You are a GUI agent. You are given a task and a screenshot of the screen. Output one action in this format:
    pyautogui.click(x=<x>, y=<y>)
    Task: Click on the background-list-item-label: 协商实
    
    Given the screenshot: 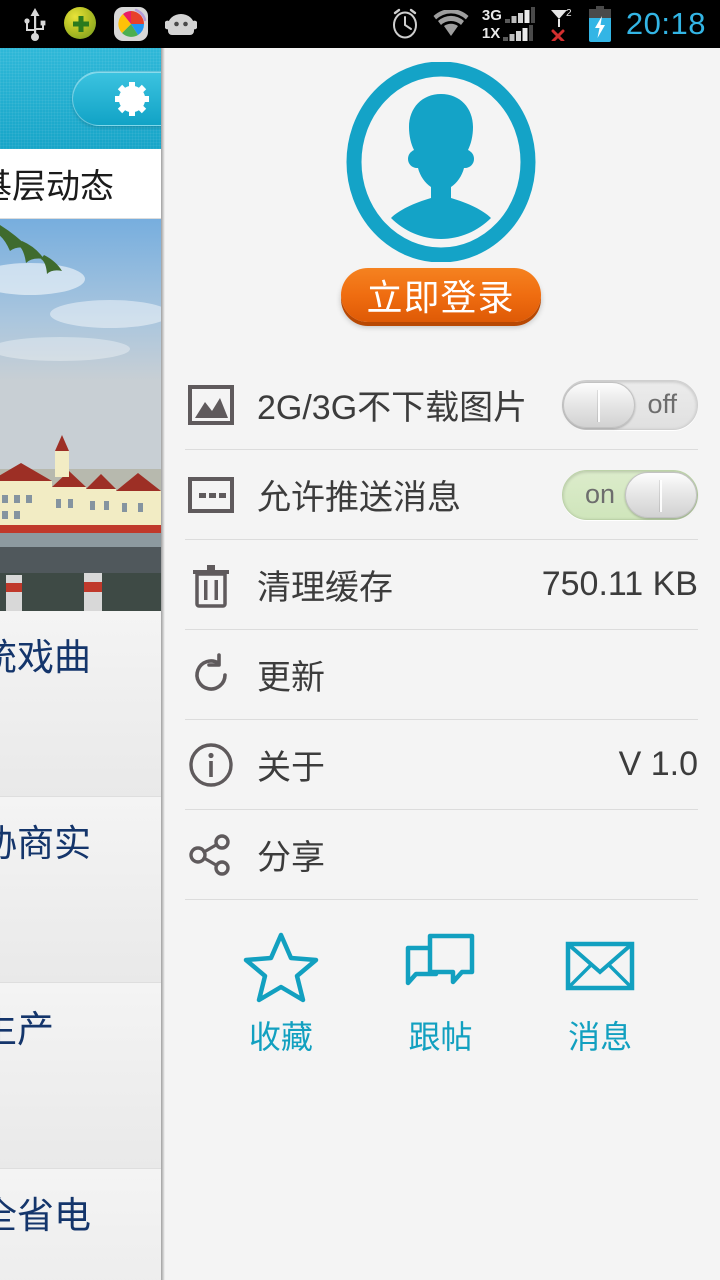 What is the action you would take?
    pyautogui.click(x=45, y=843)
    